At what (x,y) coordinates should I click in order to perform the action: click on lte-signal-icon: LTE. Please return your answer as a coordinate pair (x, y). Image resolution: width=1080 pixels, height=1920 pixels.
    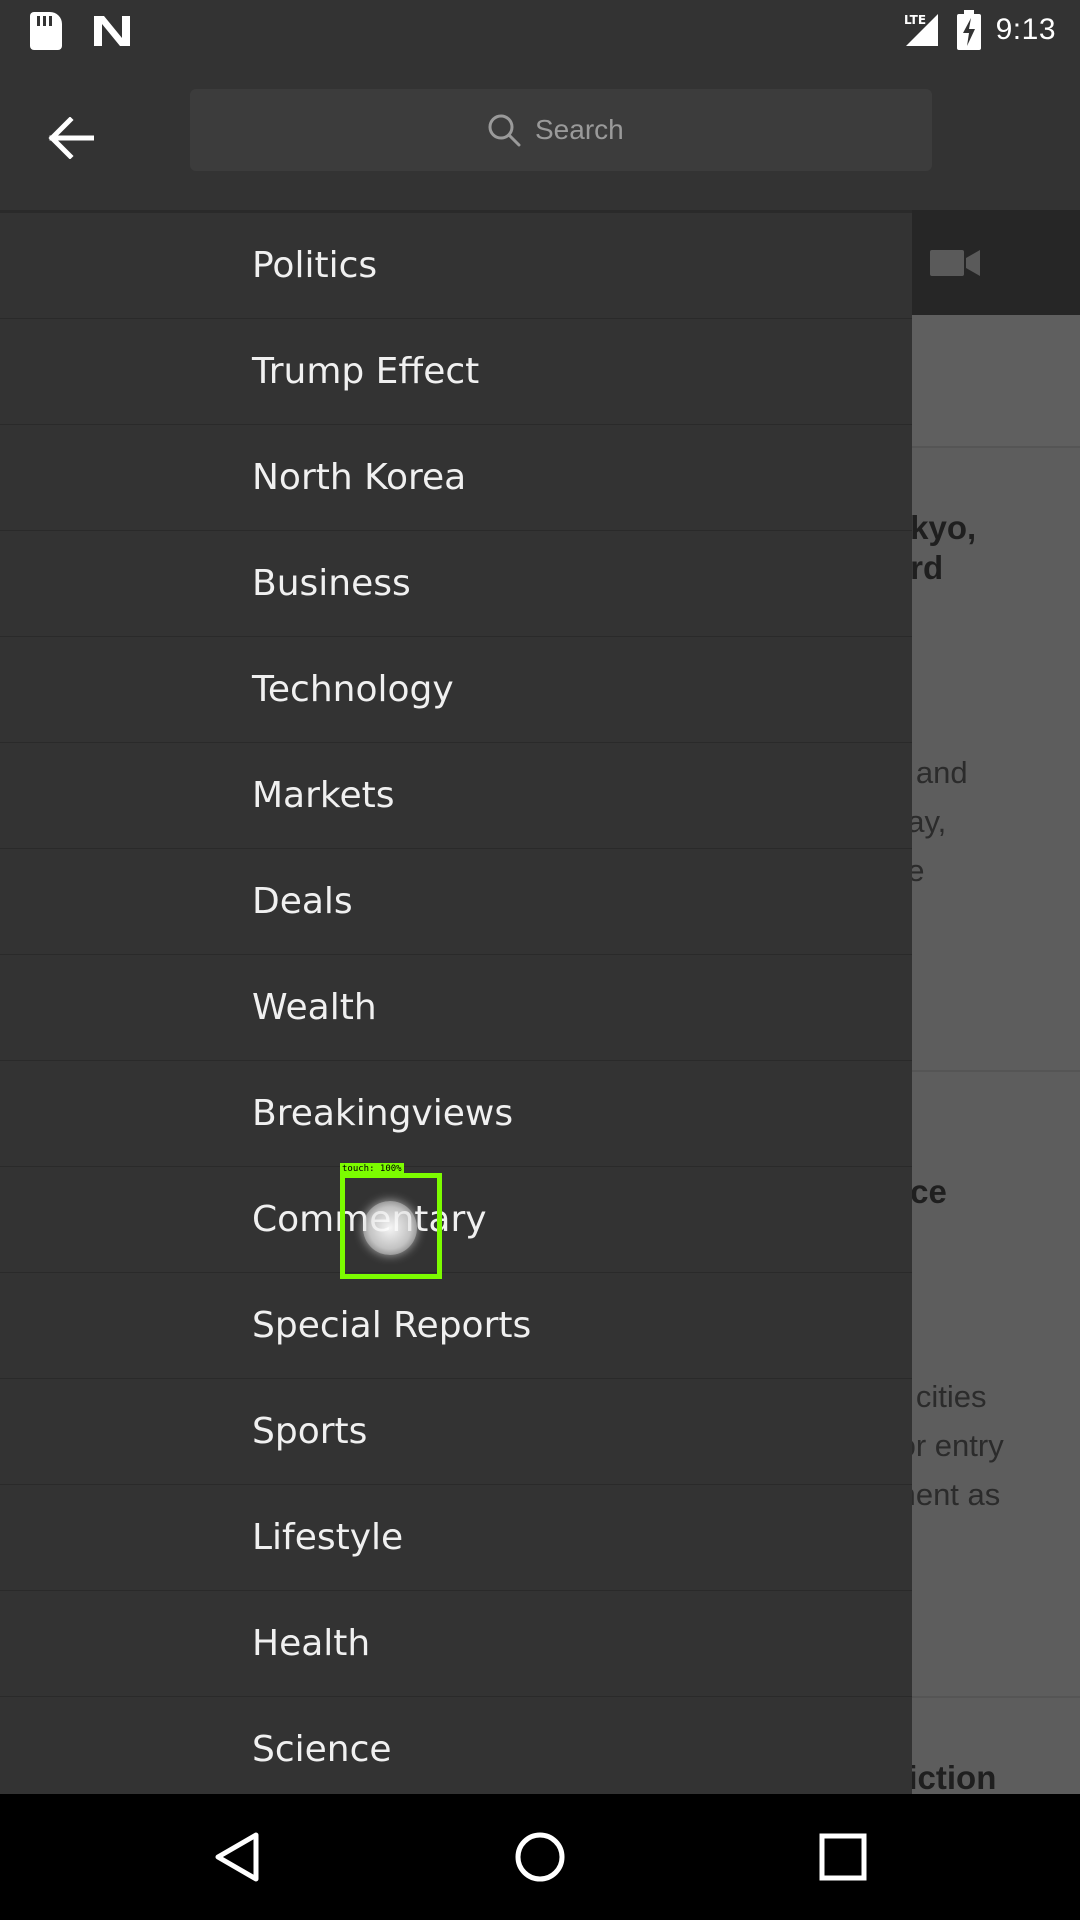
    Looking at the image, I should click on (921, 29).